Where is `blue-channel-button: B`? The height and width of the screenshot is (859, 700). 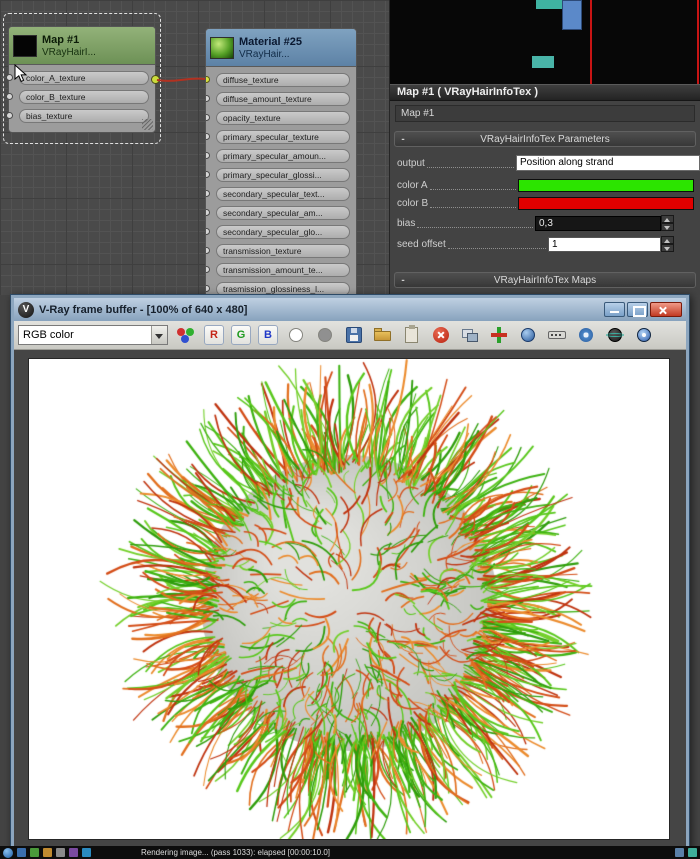 blue-channel-button: B is located at coordinates (268, 335).